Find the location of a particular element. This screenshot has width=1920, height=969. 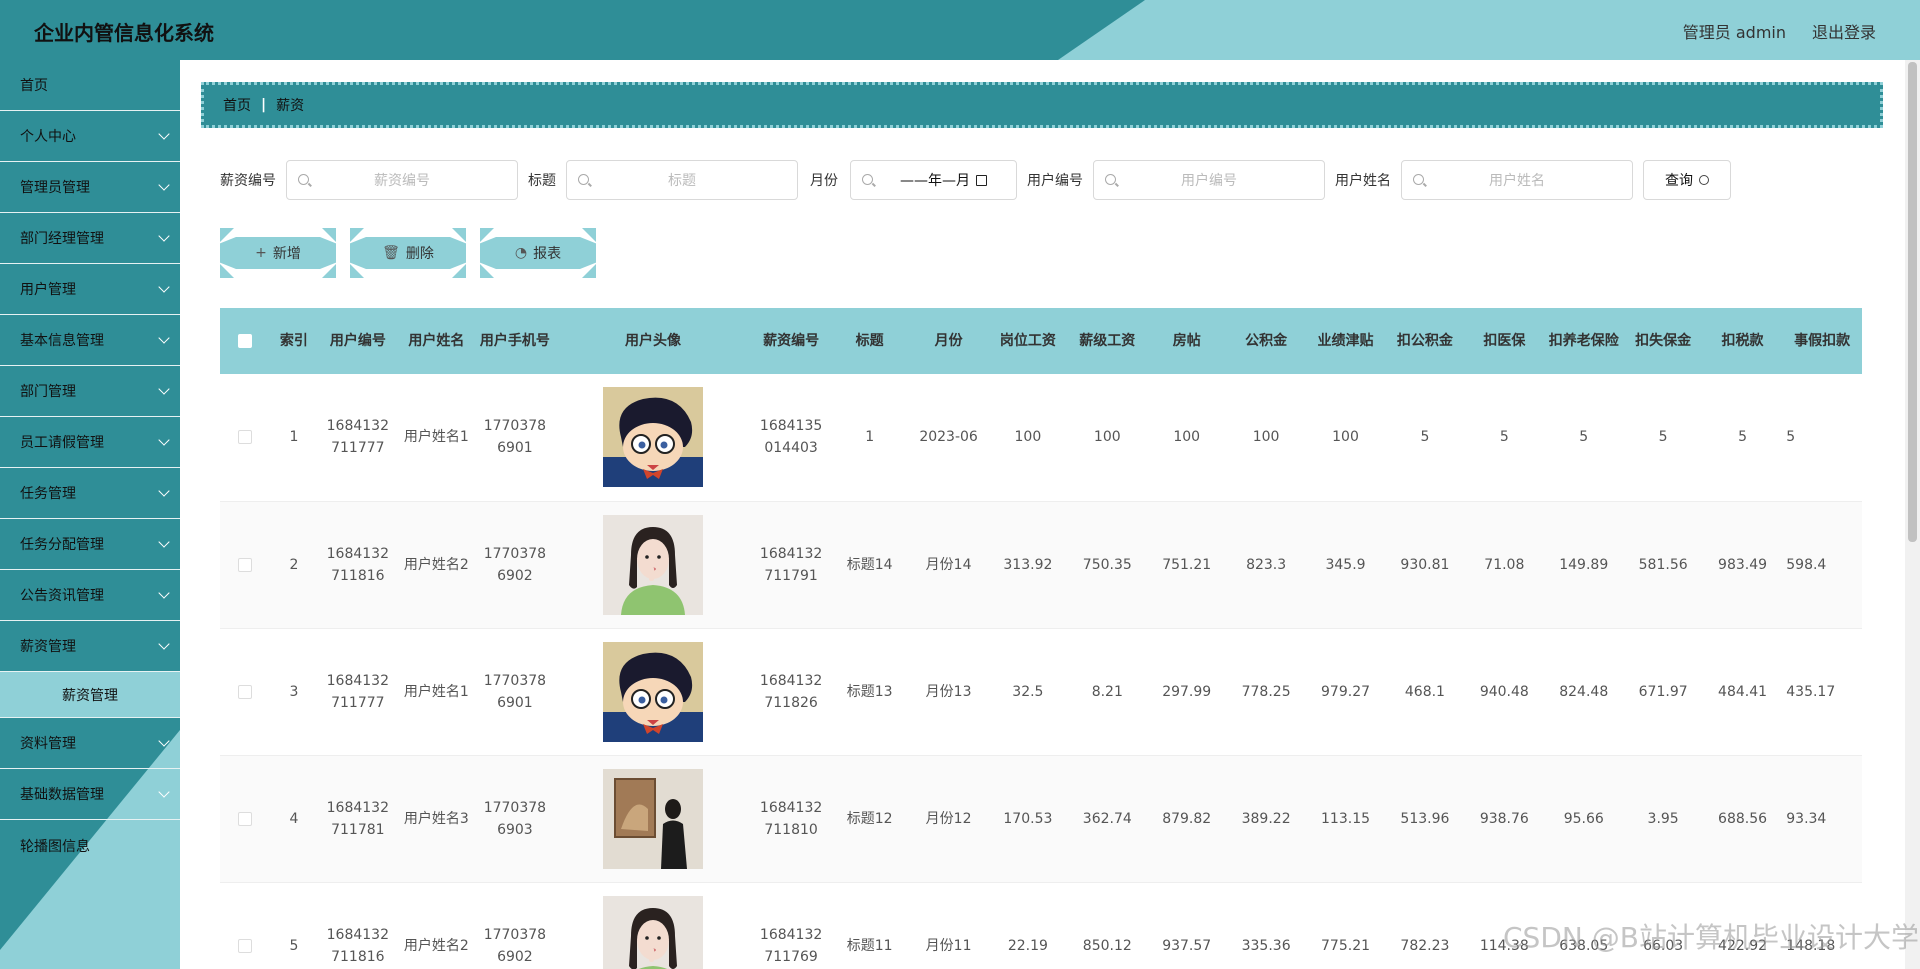

table-cell: 1684135014403 is located at coordinates (791, 438).